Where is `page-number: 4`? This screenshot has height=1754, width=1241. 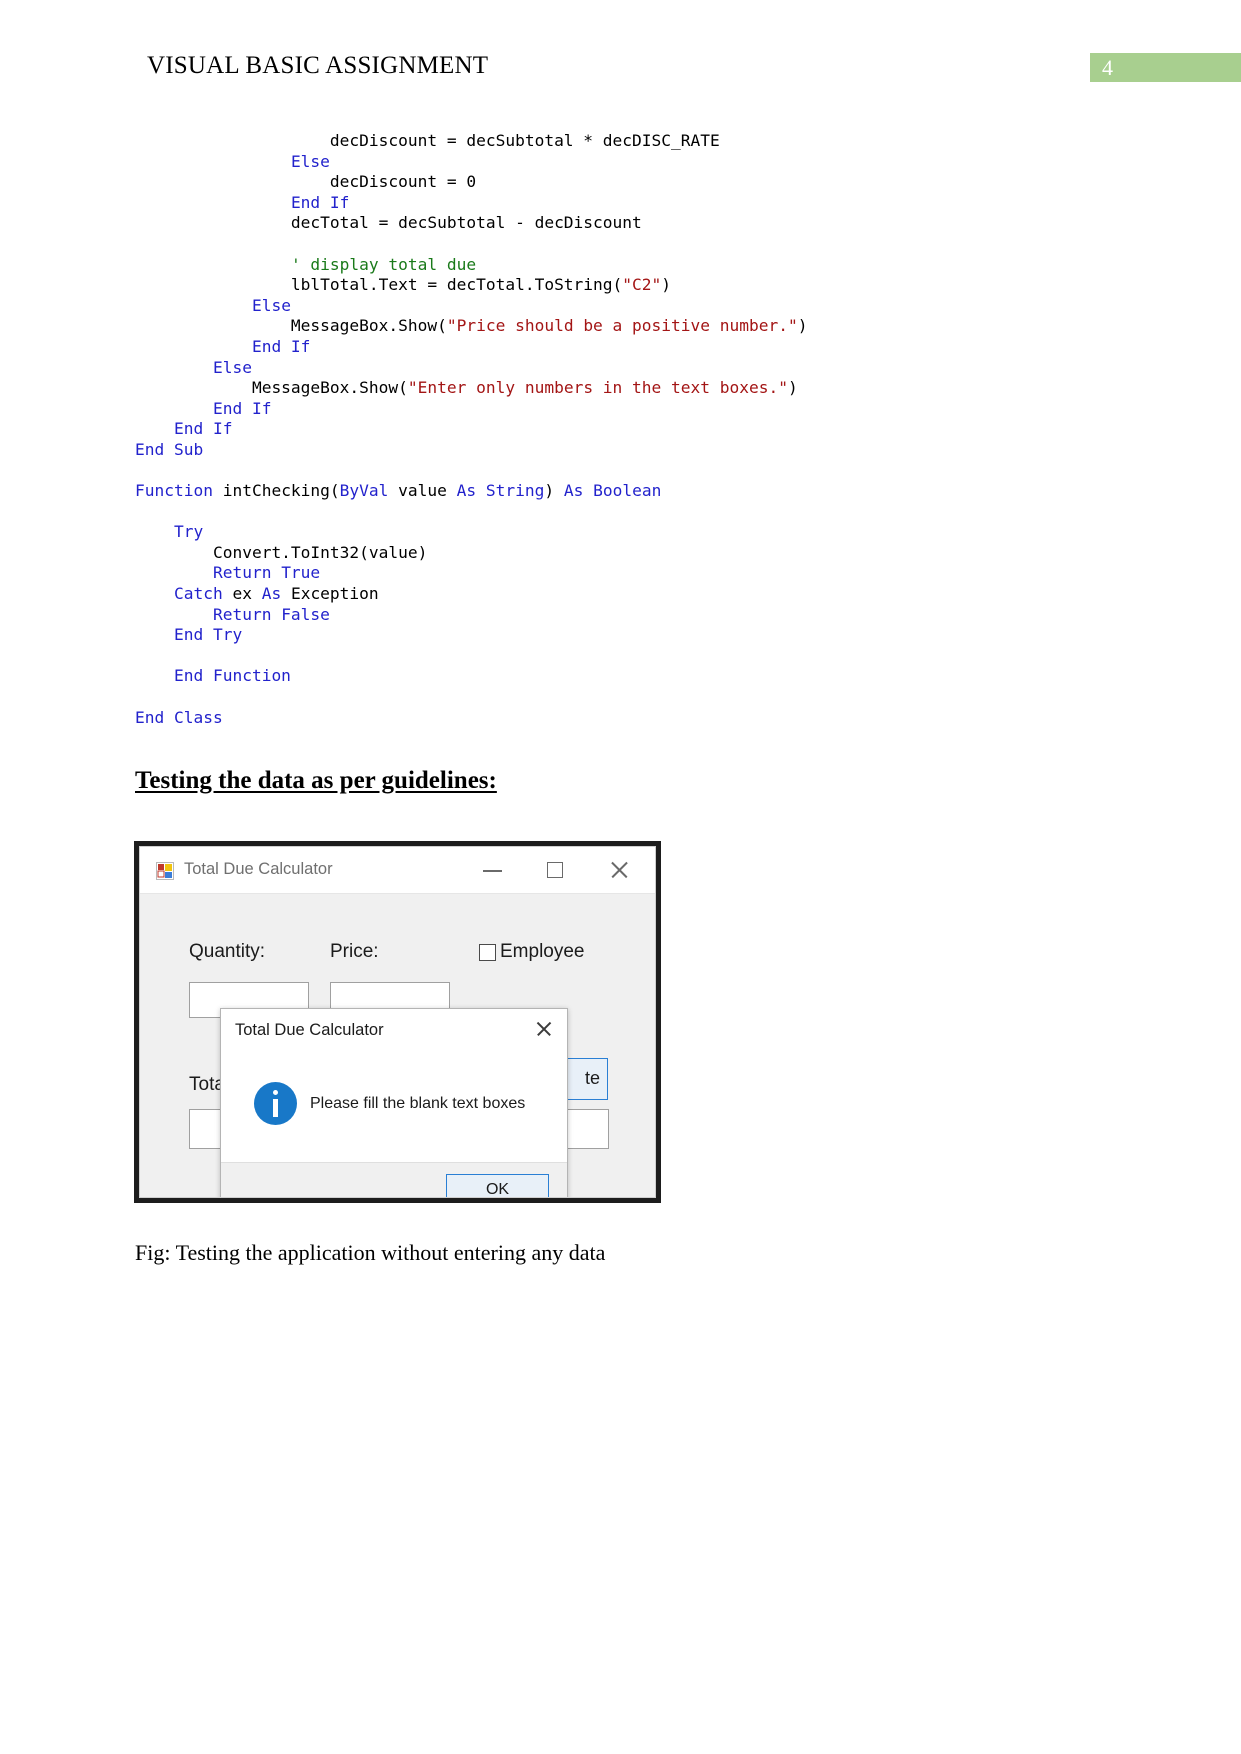
page-number: 4 is located at coordinates (1107, 67).